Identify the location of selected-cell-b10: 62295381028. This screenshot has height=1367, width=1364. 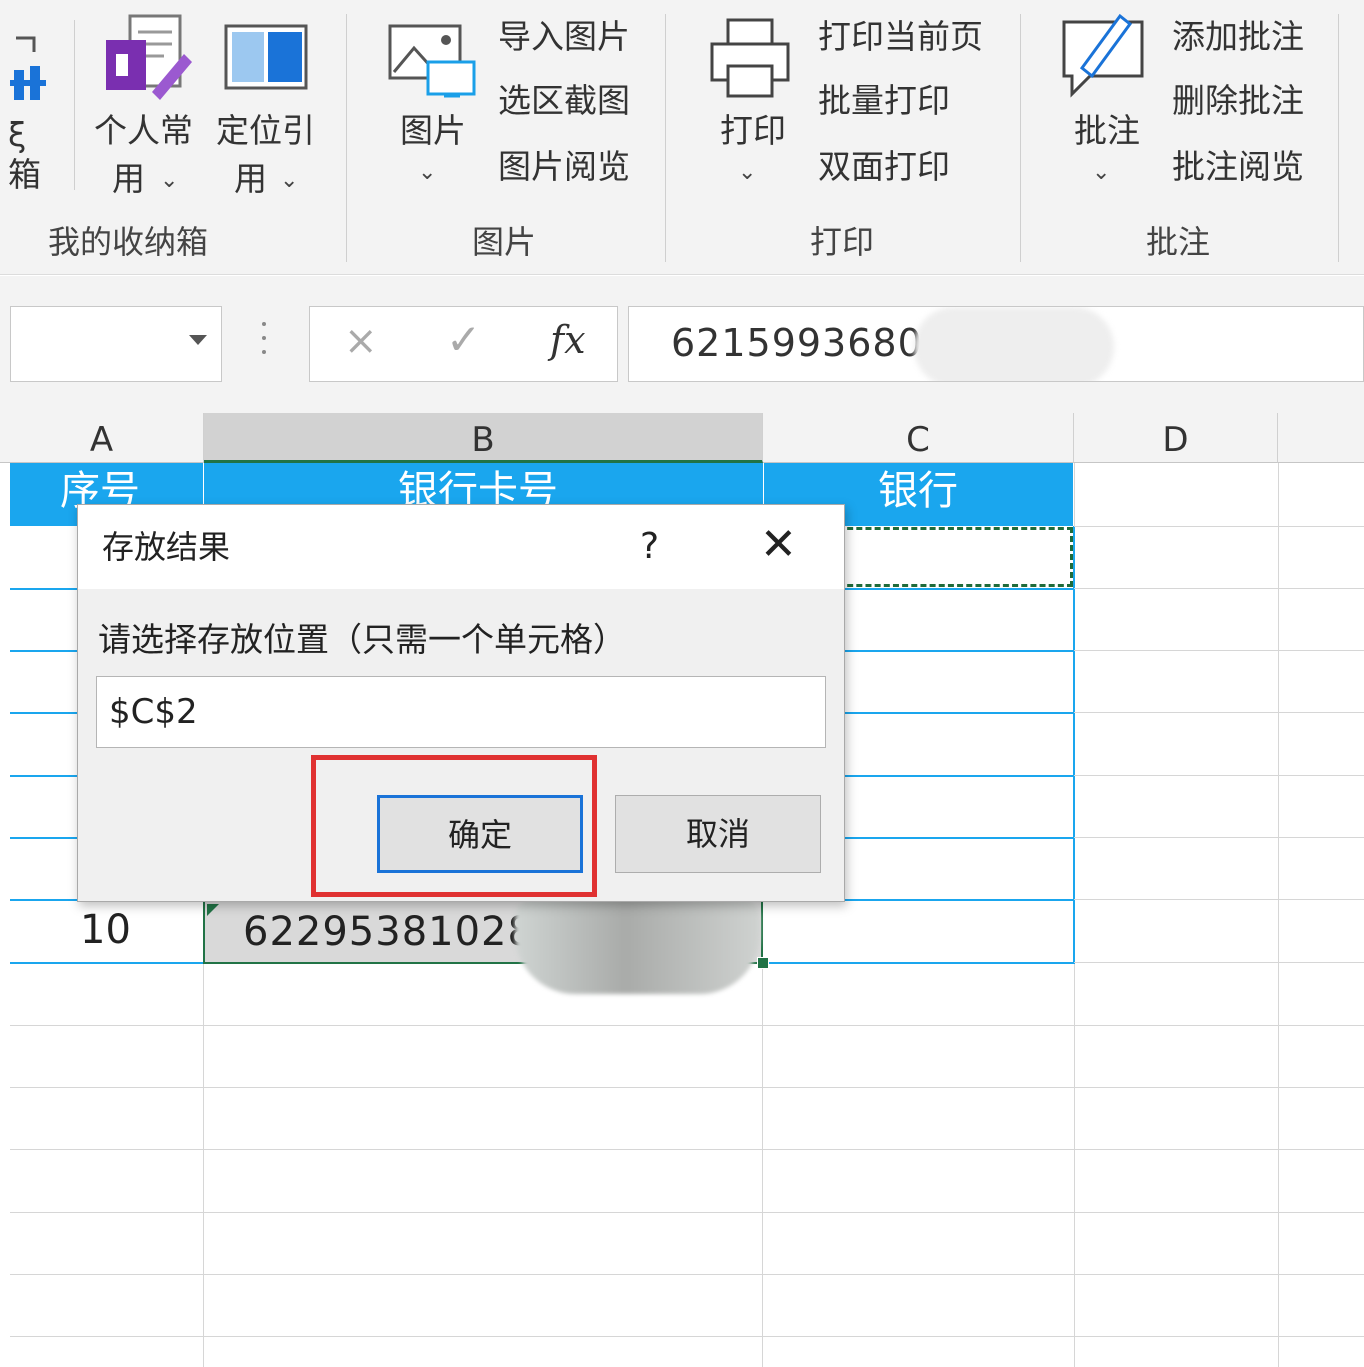
(483, 946).